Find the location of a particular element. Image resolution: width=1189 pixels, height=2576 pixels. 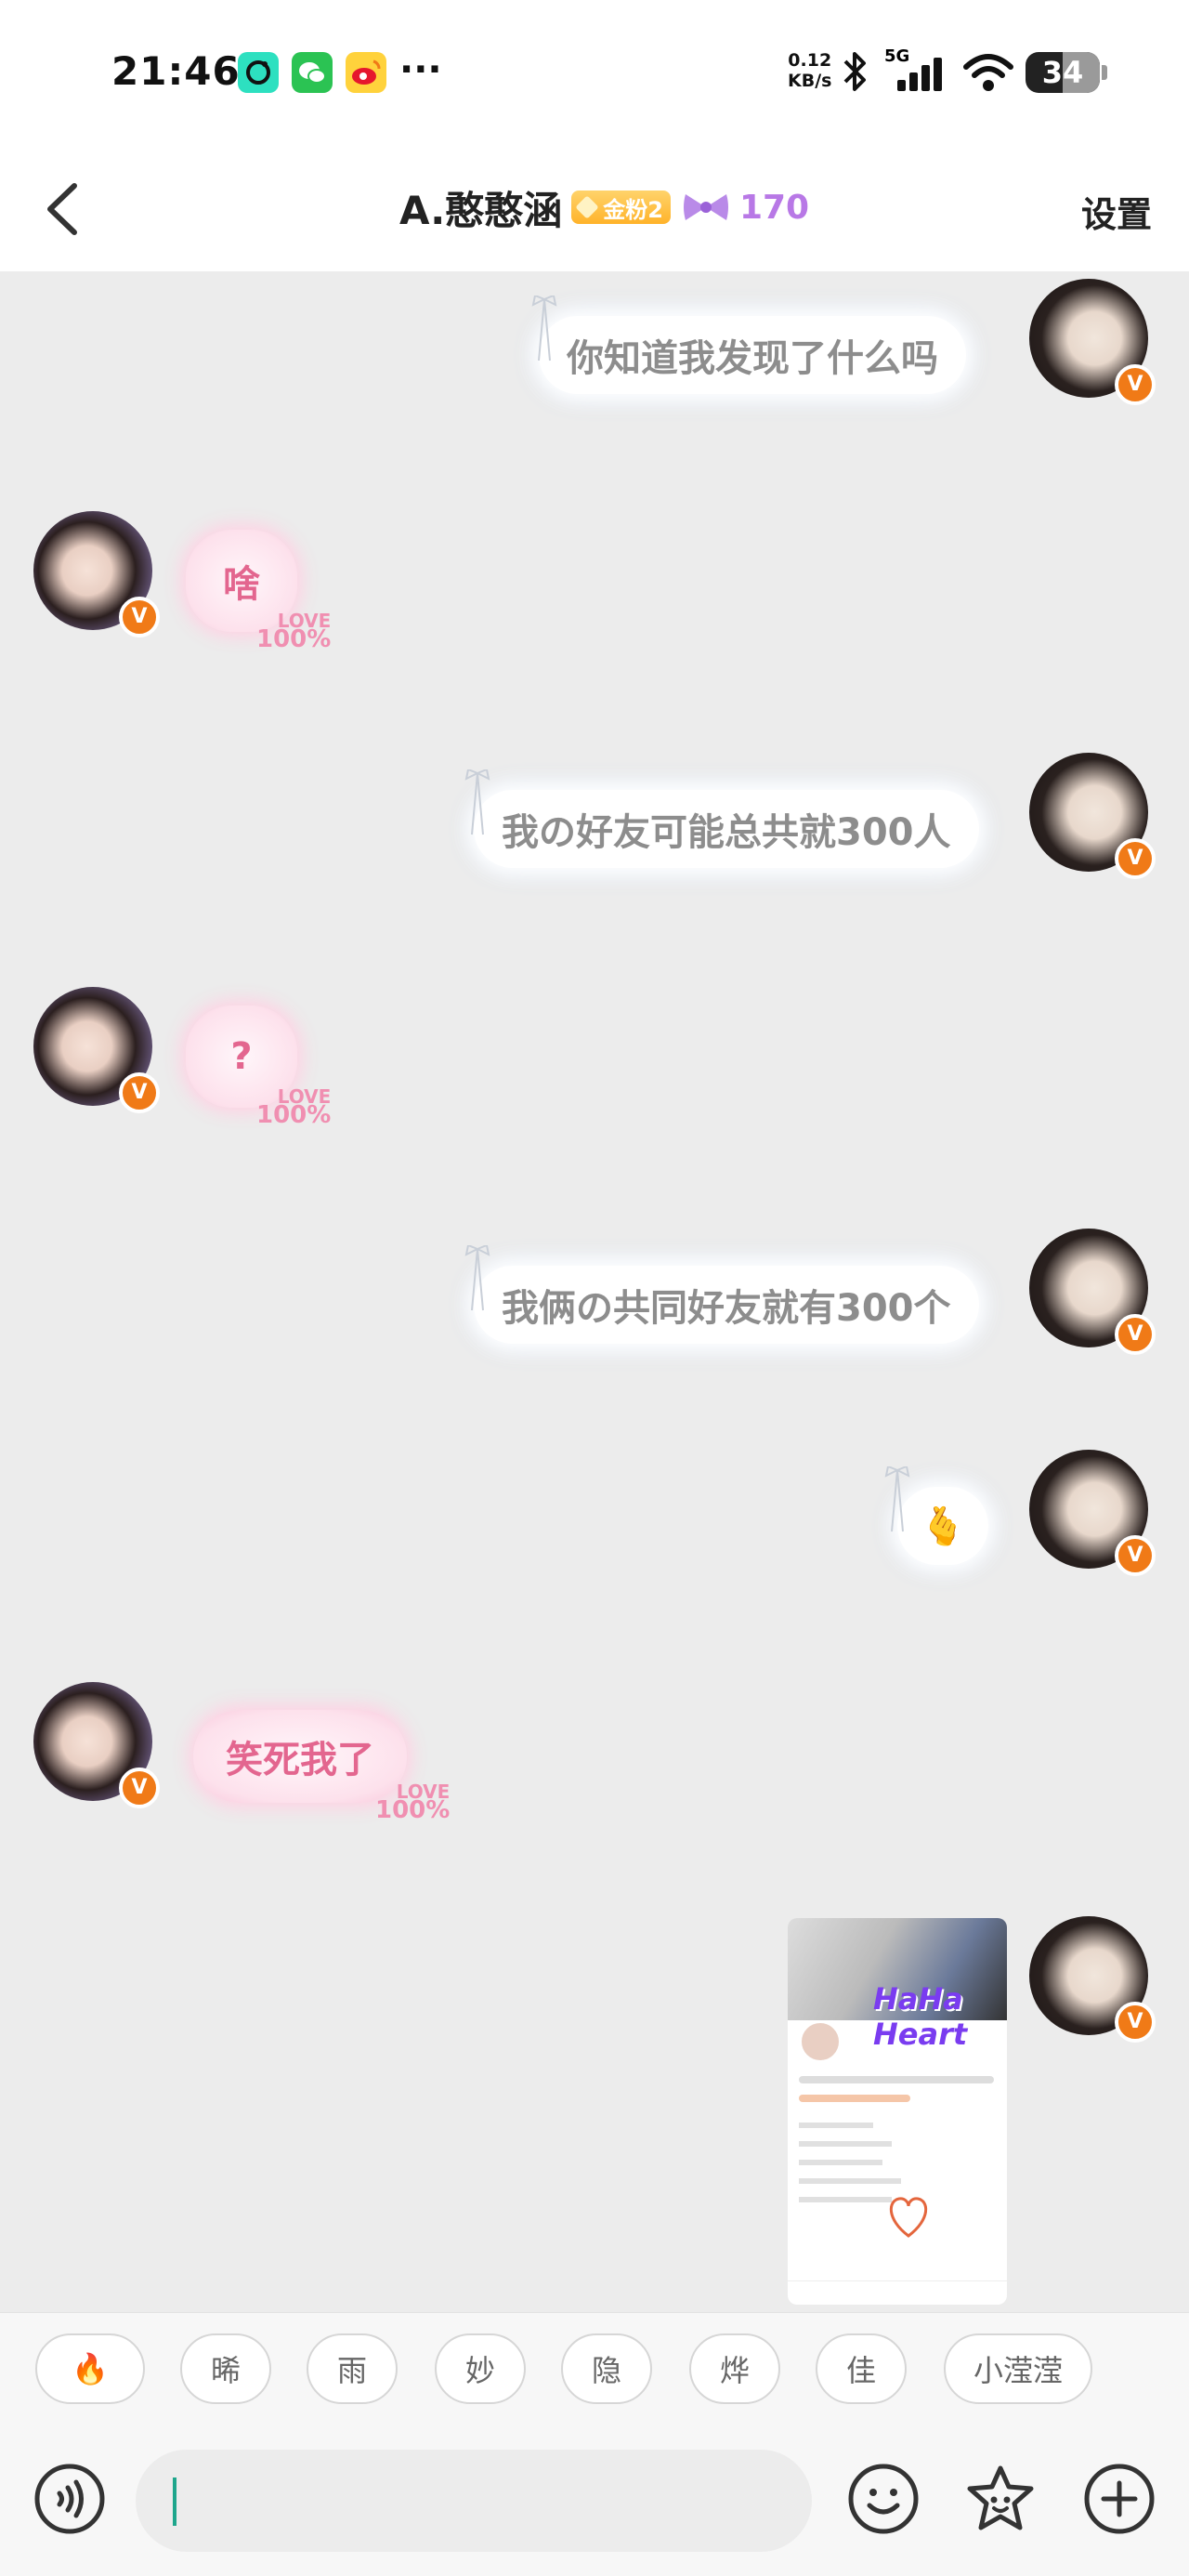

battery-level: 34 is located at coordinates (1062, 72).